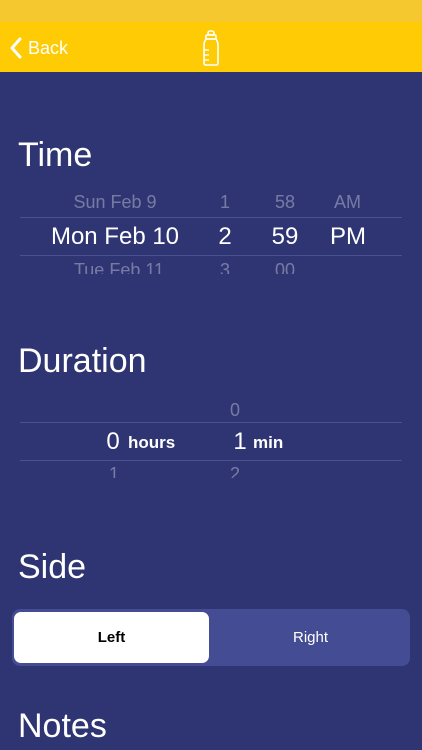 The height and width of the screenshot is (750, 422). I want to click on hour-below: 3, so click(225, 267).